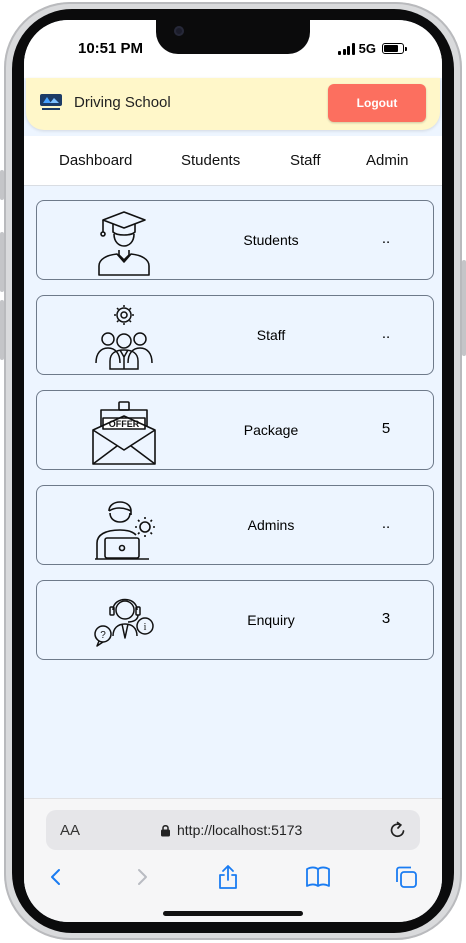  What do you see at coordinates (318, 877) in the screenshot?
I see `bookmarks-icon` at bounding box center [318, 877].